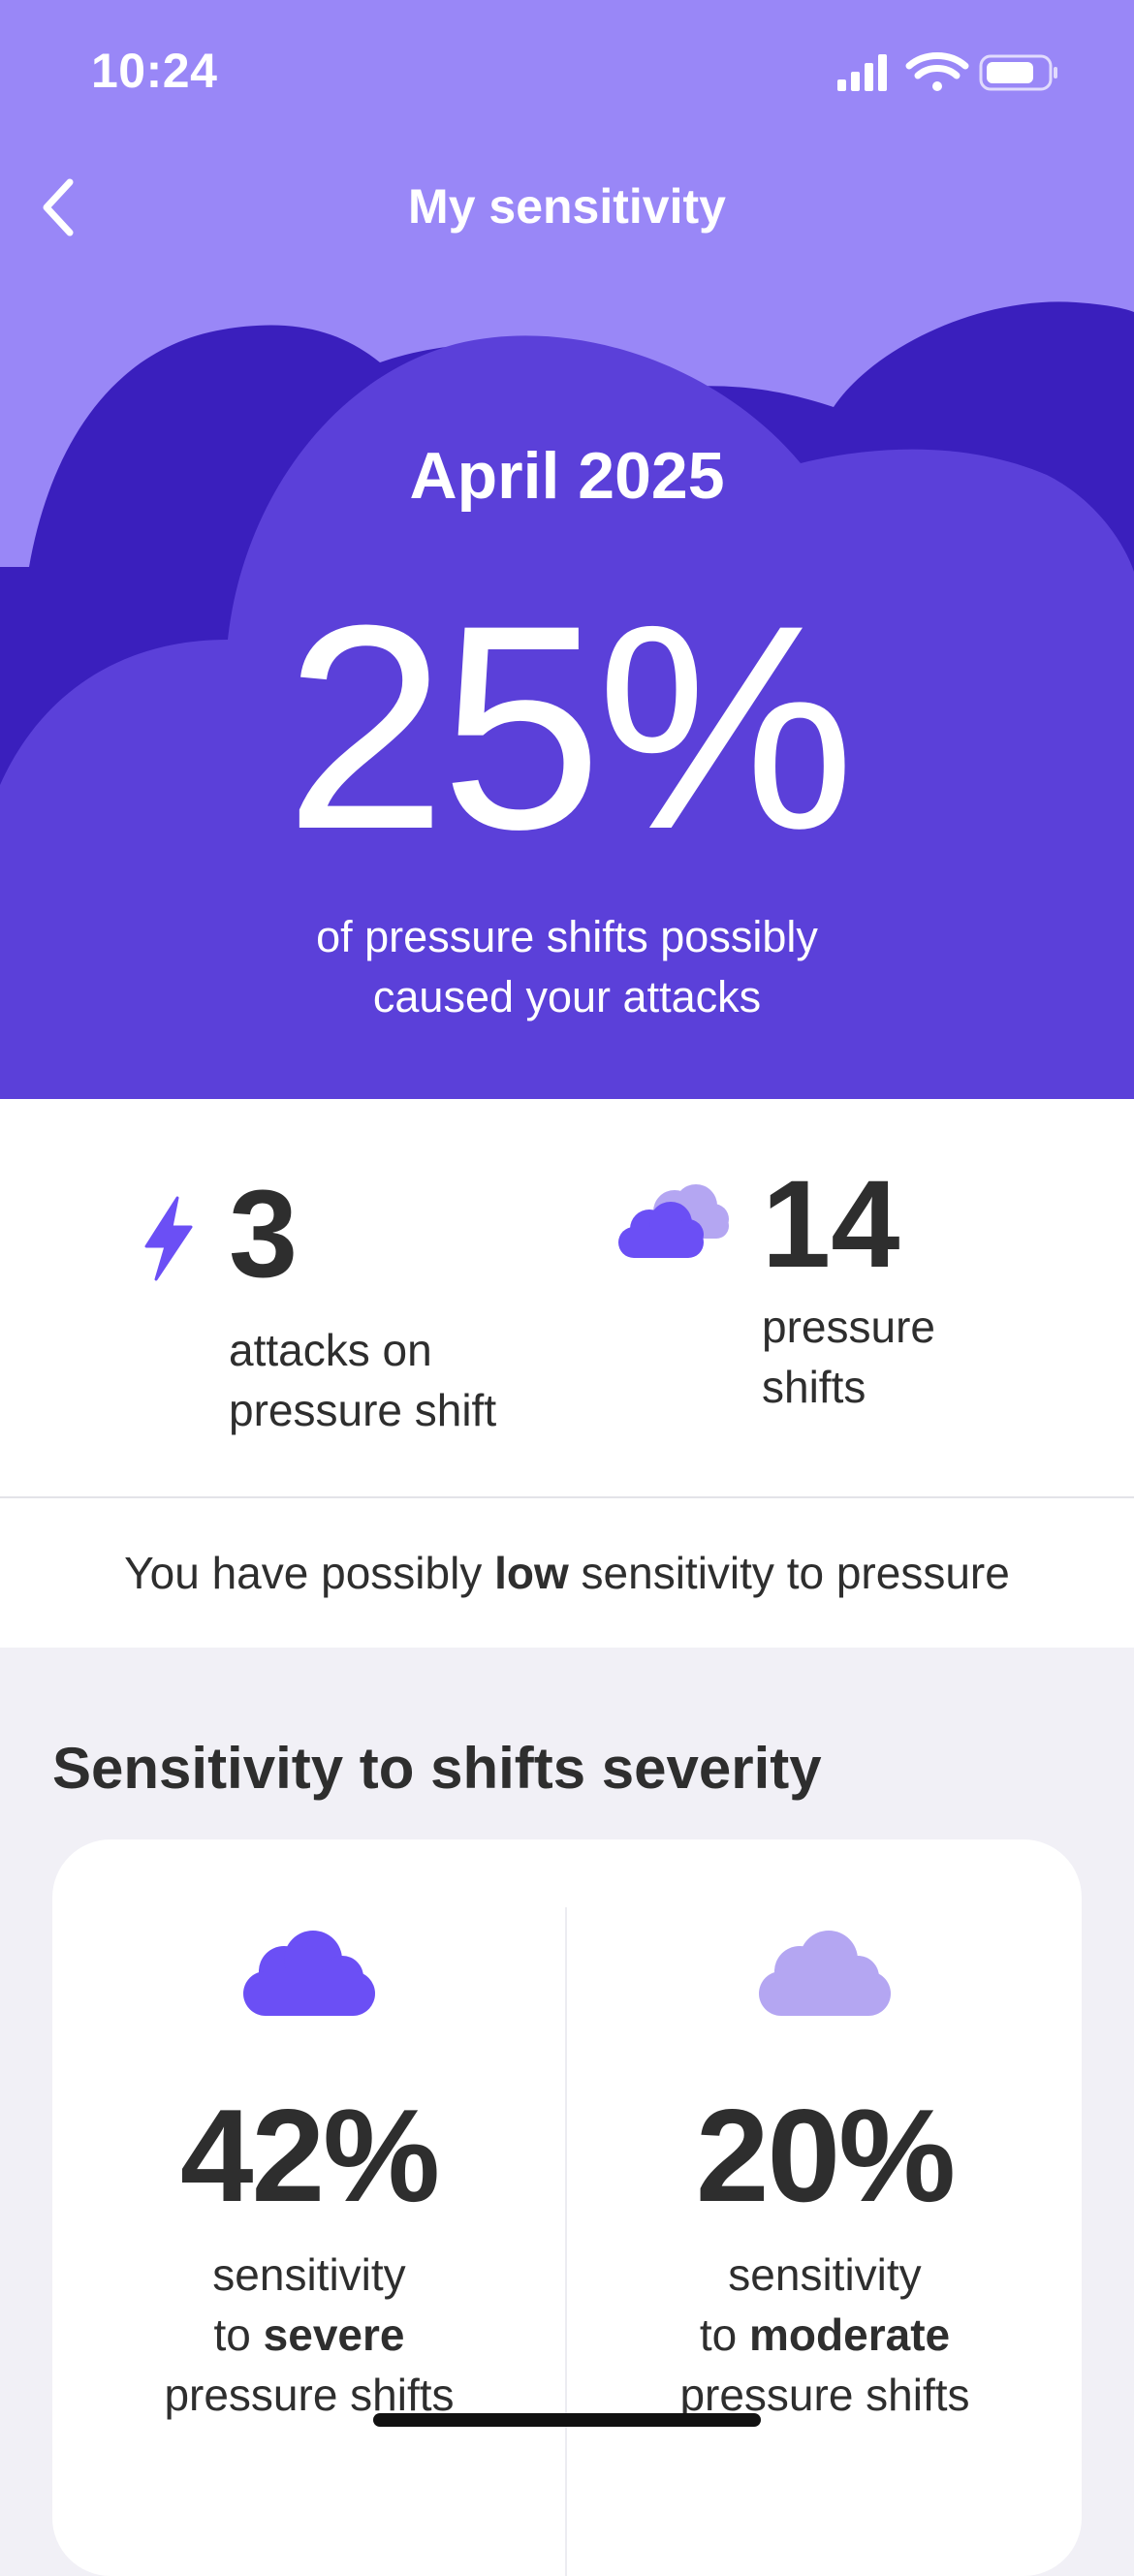  Describe the element at coordinates (795, 1573) in the screenshot. I see `summary-suffix: sensitivity to pressure` at that location.